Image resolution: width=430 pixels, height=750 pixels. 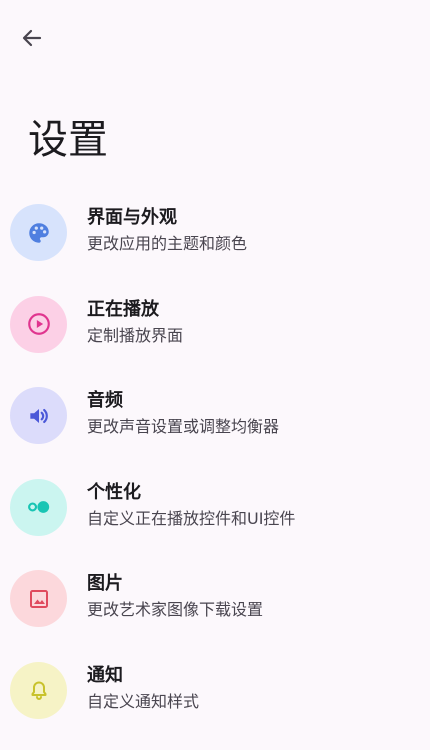 What do you see at coordinates (135, 335) in the screenshot?
I see `item-subtitle: 定制播放界面` at bounding box center [135, 335].